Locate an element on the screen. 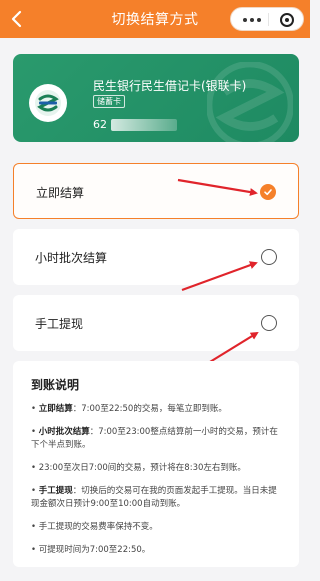 The image size is (320, 581). radio-checked-icon is located at coordinates (268, 192).